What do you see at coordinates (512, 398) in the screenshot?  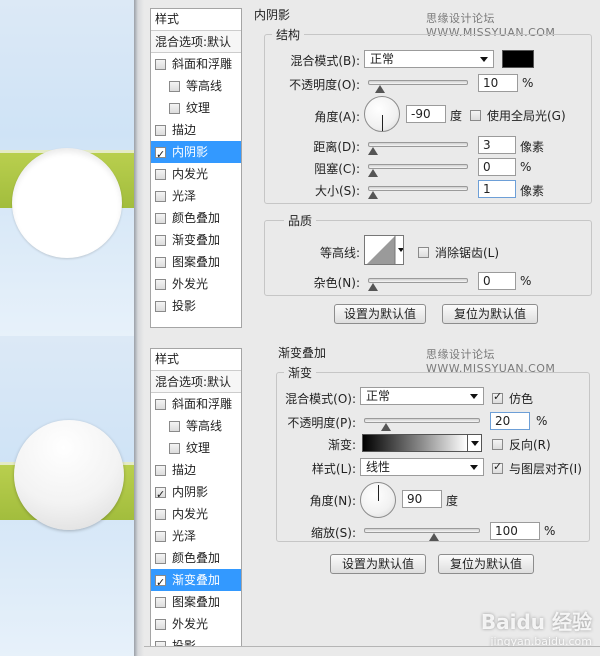 I see `dither-checkbox: 仿色` at bounding box center [512, 398].